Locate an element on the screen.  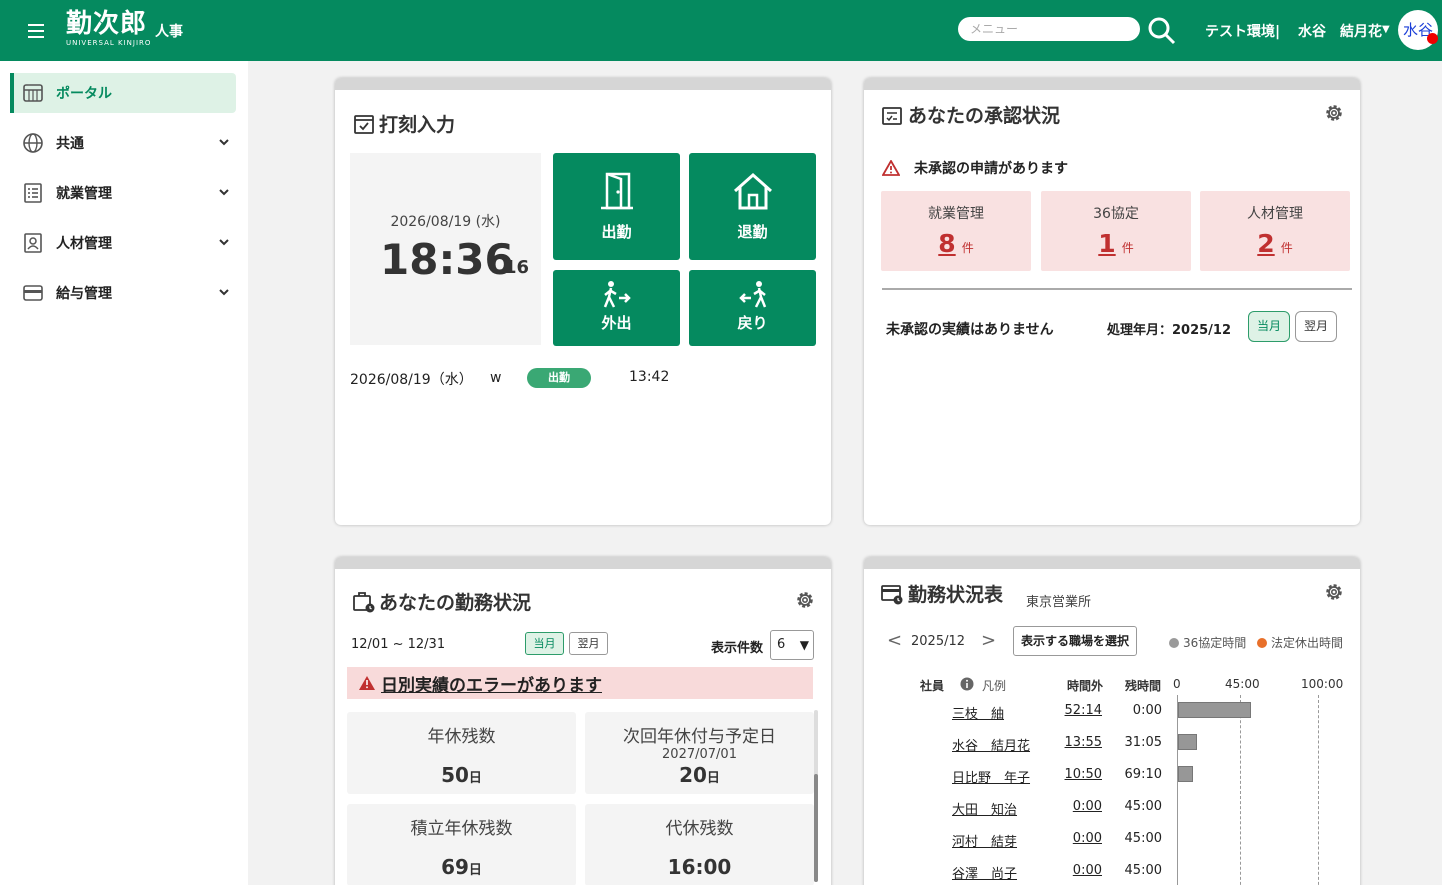
remaining-value: 45:00 is located at coordinates (1143, 806).